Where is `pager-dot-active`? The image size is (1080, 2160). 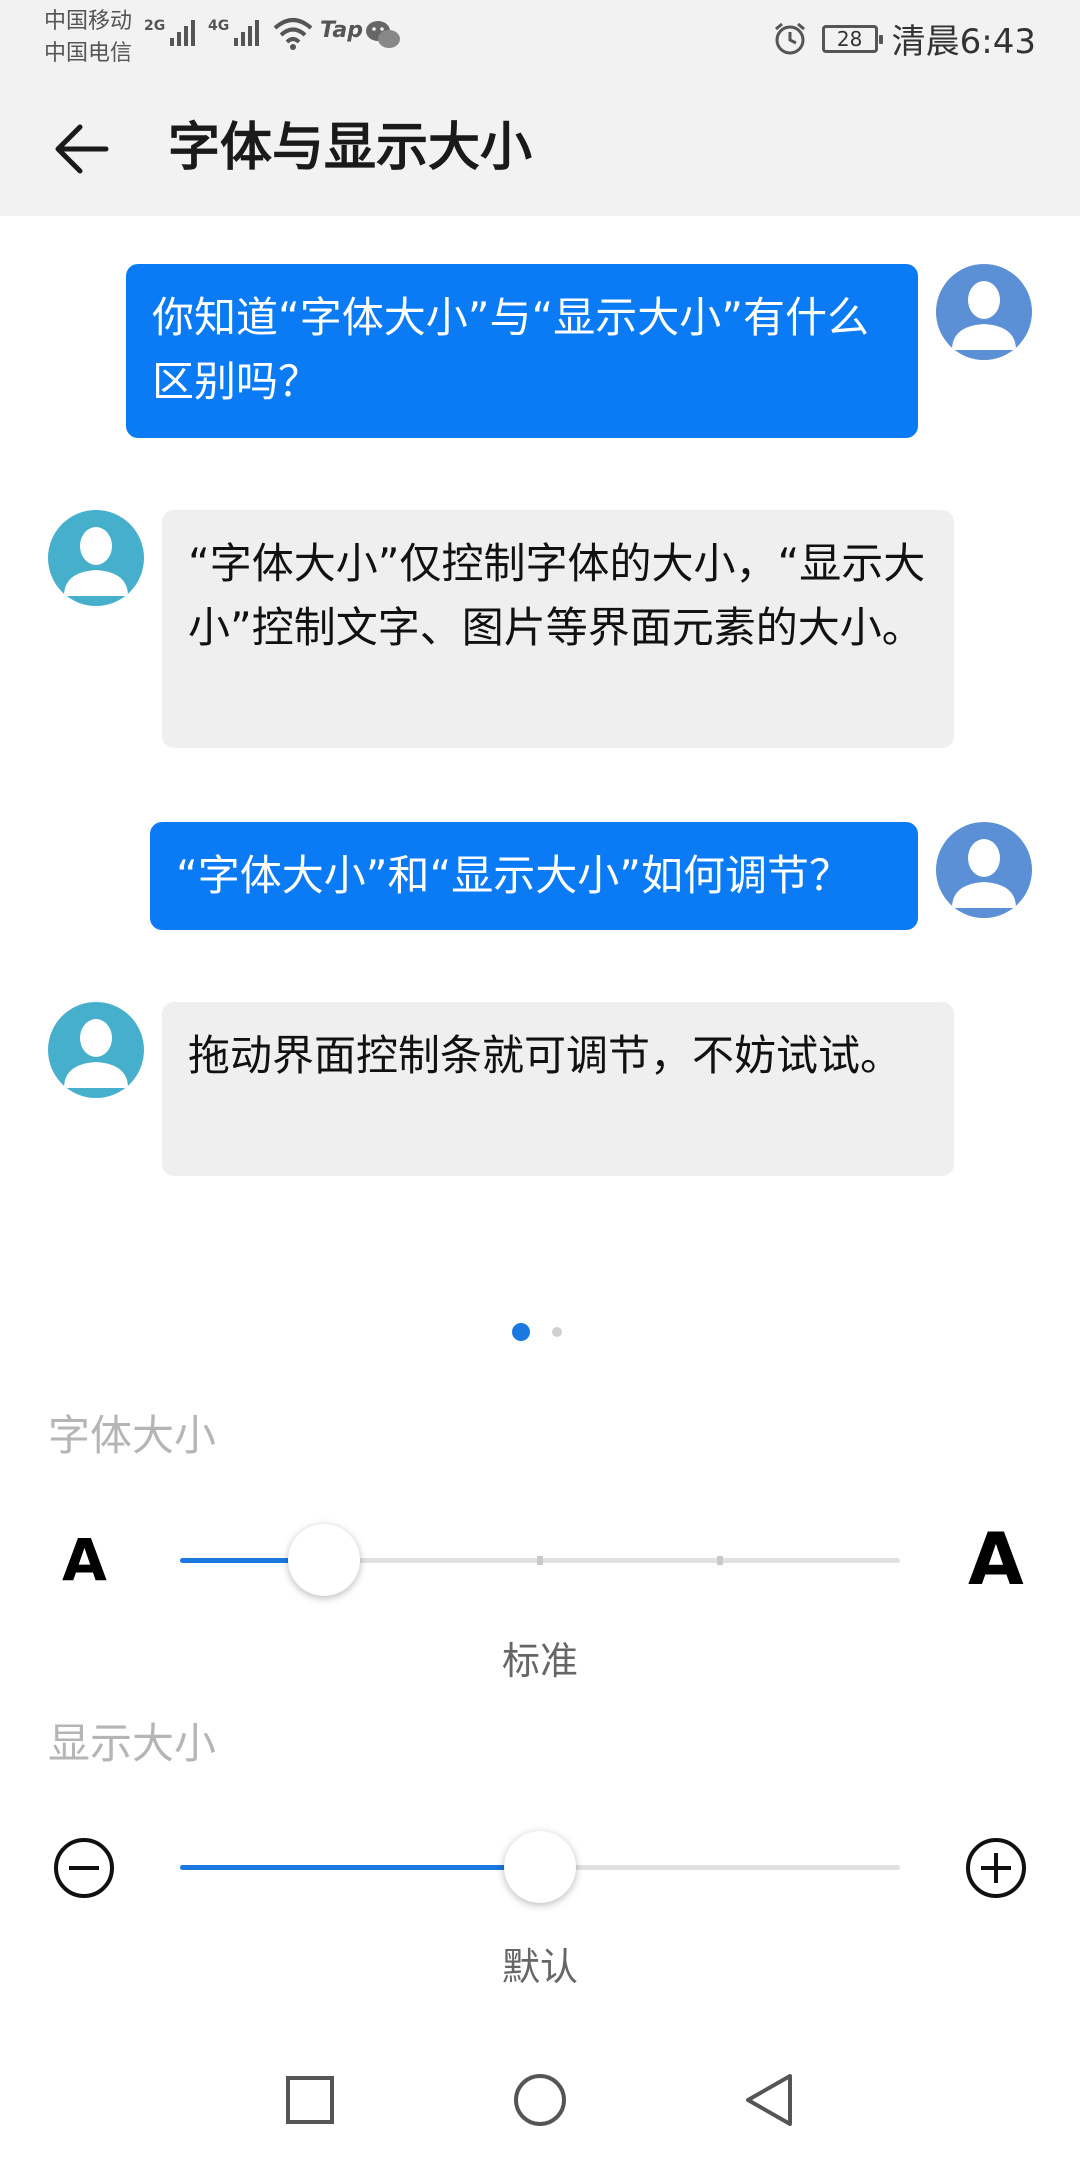 pager-dot-active is located at coordinates (521, 1332).